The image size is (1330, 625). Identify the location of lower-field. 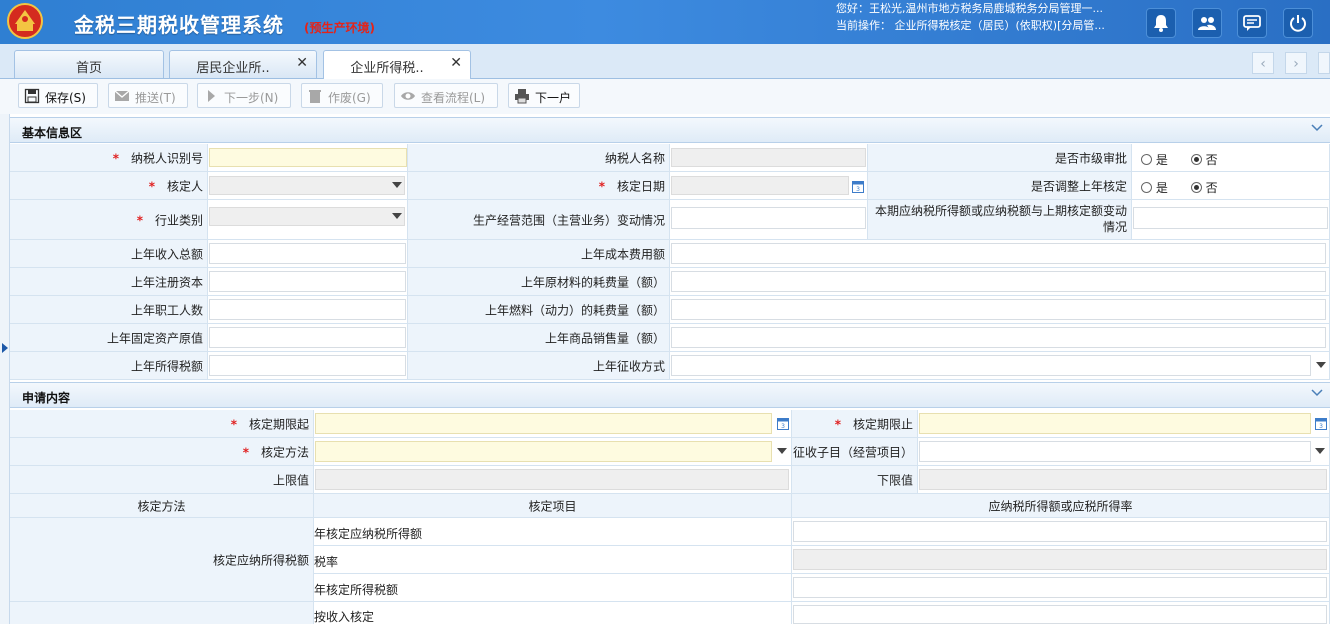
(1123, 479).